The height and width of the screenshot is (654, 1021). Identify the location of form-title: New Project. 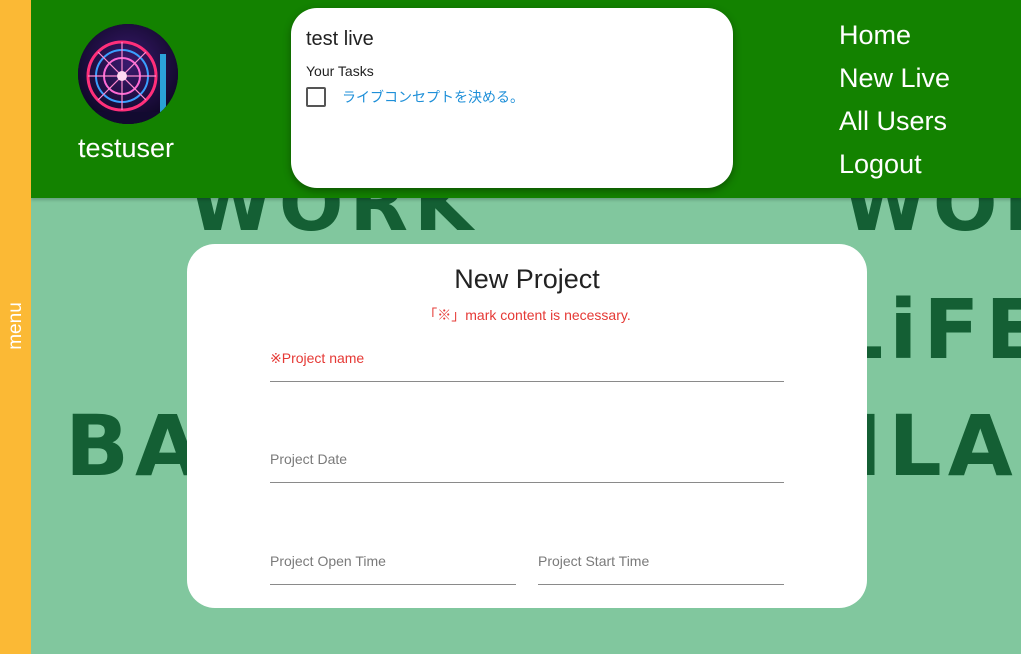
(527, 279).